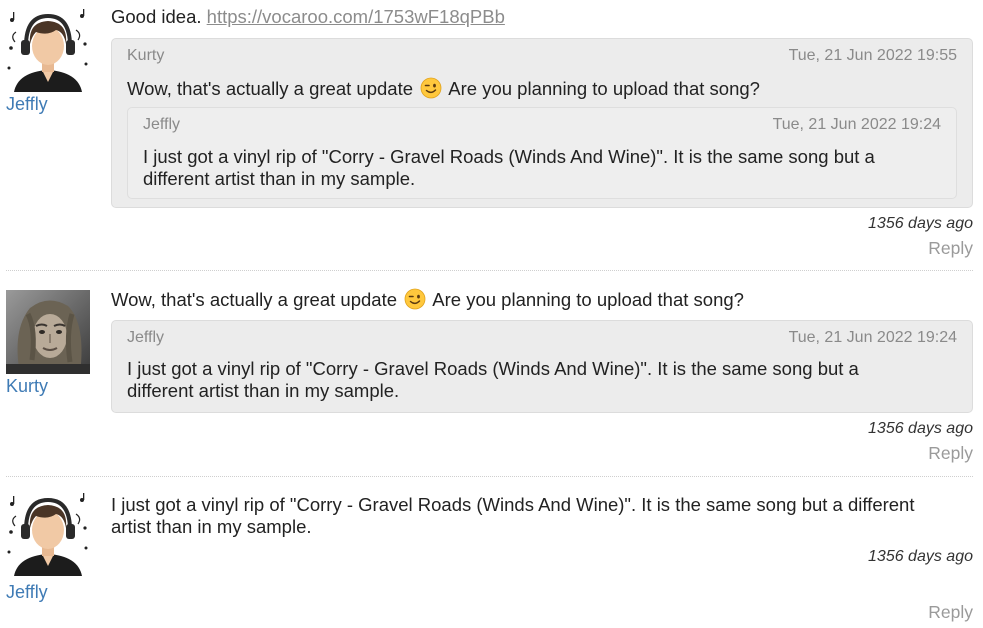 The image size is (983, 628). Describe the element at coordinates (356, 16) in the screenshot. I see `vocaroo-link: https://vocaroo.com/1753wF18qPBb` at that location.